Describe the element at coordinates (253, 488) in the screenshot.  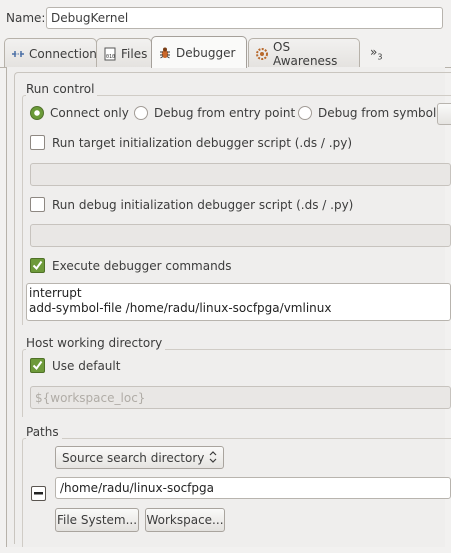
I see `source-path-field: /home/radu/linux-socfpga` at that location.